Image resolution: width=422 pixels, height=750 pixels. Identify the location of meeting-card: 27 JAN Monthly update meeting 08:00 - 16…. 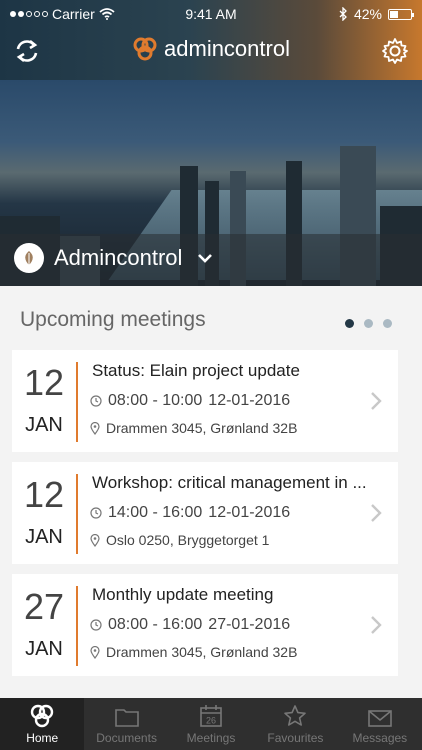
(205, 625).